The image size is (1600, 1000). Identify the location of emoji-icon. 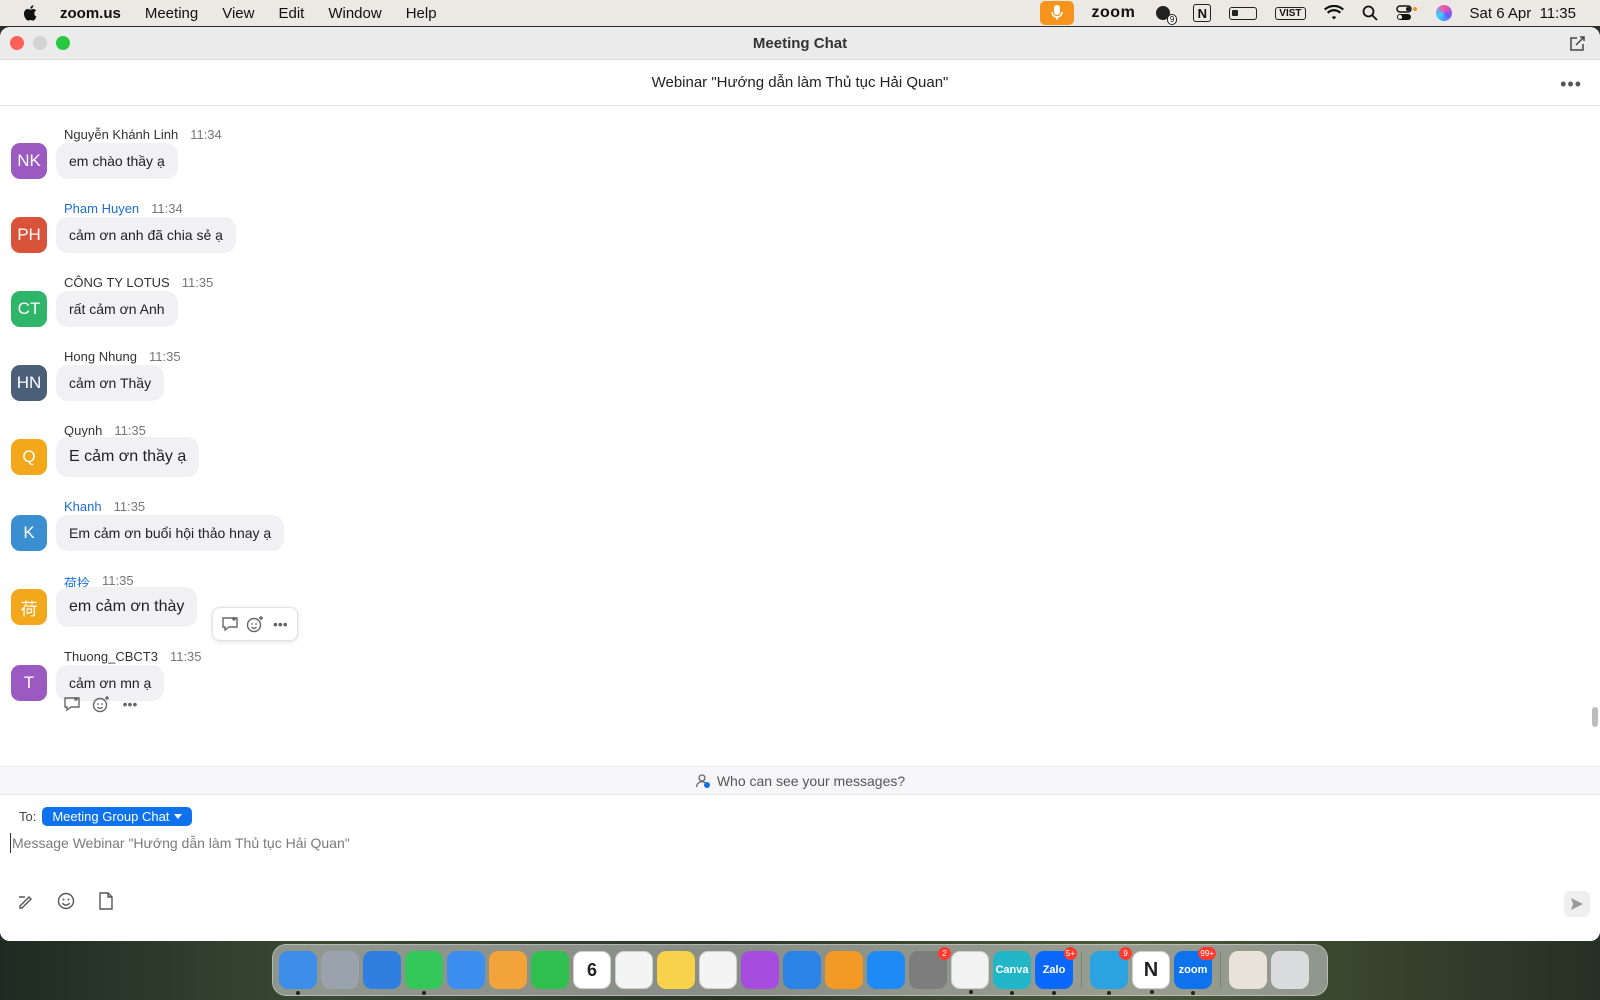
(66, 901).